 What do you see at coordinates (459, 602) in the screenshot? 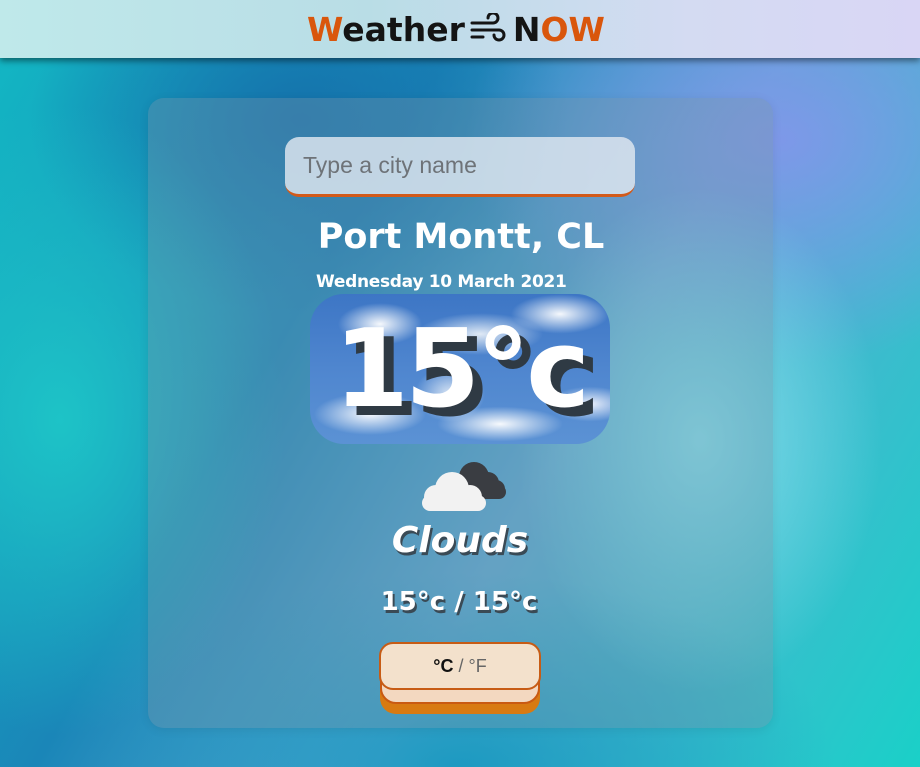
I see `temperature-range: 15°c / 15°c` at bounding box center [459, 602].